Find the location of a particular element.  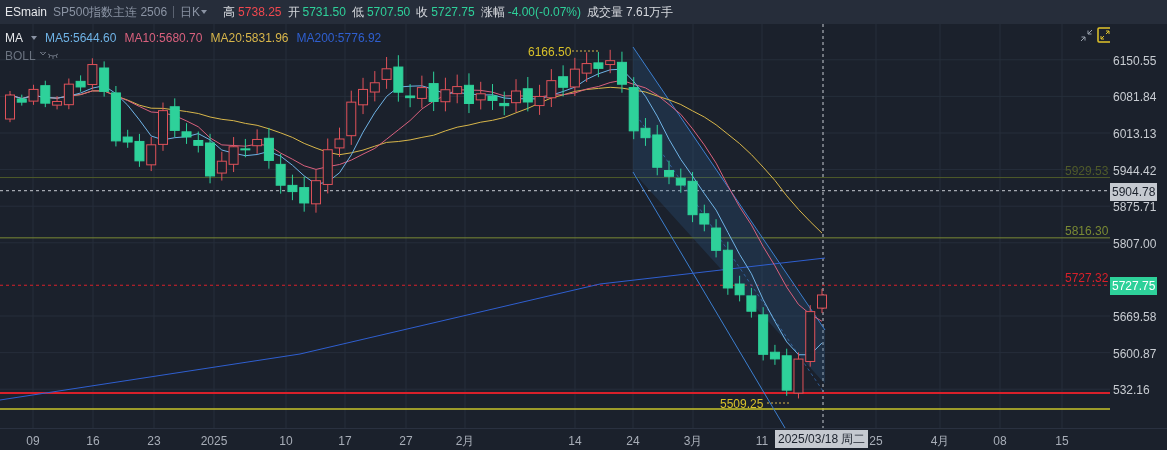

level-price-label: 5929.53 is located at coordinates (1087, 171).